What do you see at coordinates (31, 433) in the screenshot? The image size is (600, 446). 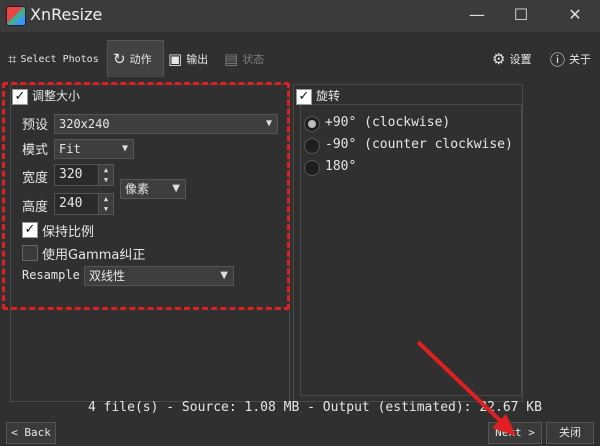 I see `back-button: < Back` at bounding box center [31, 433].